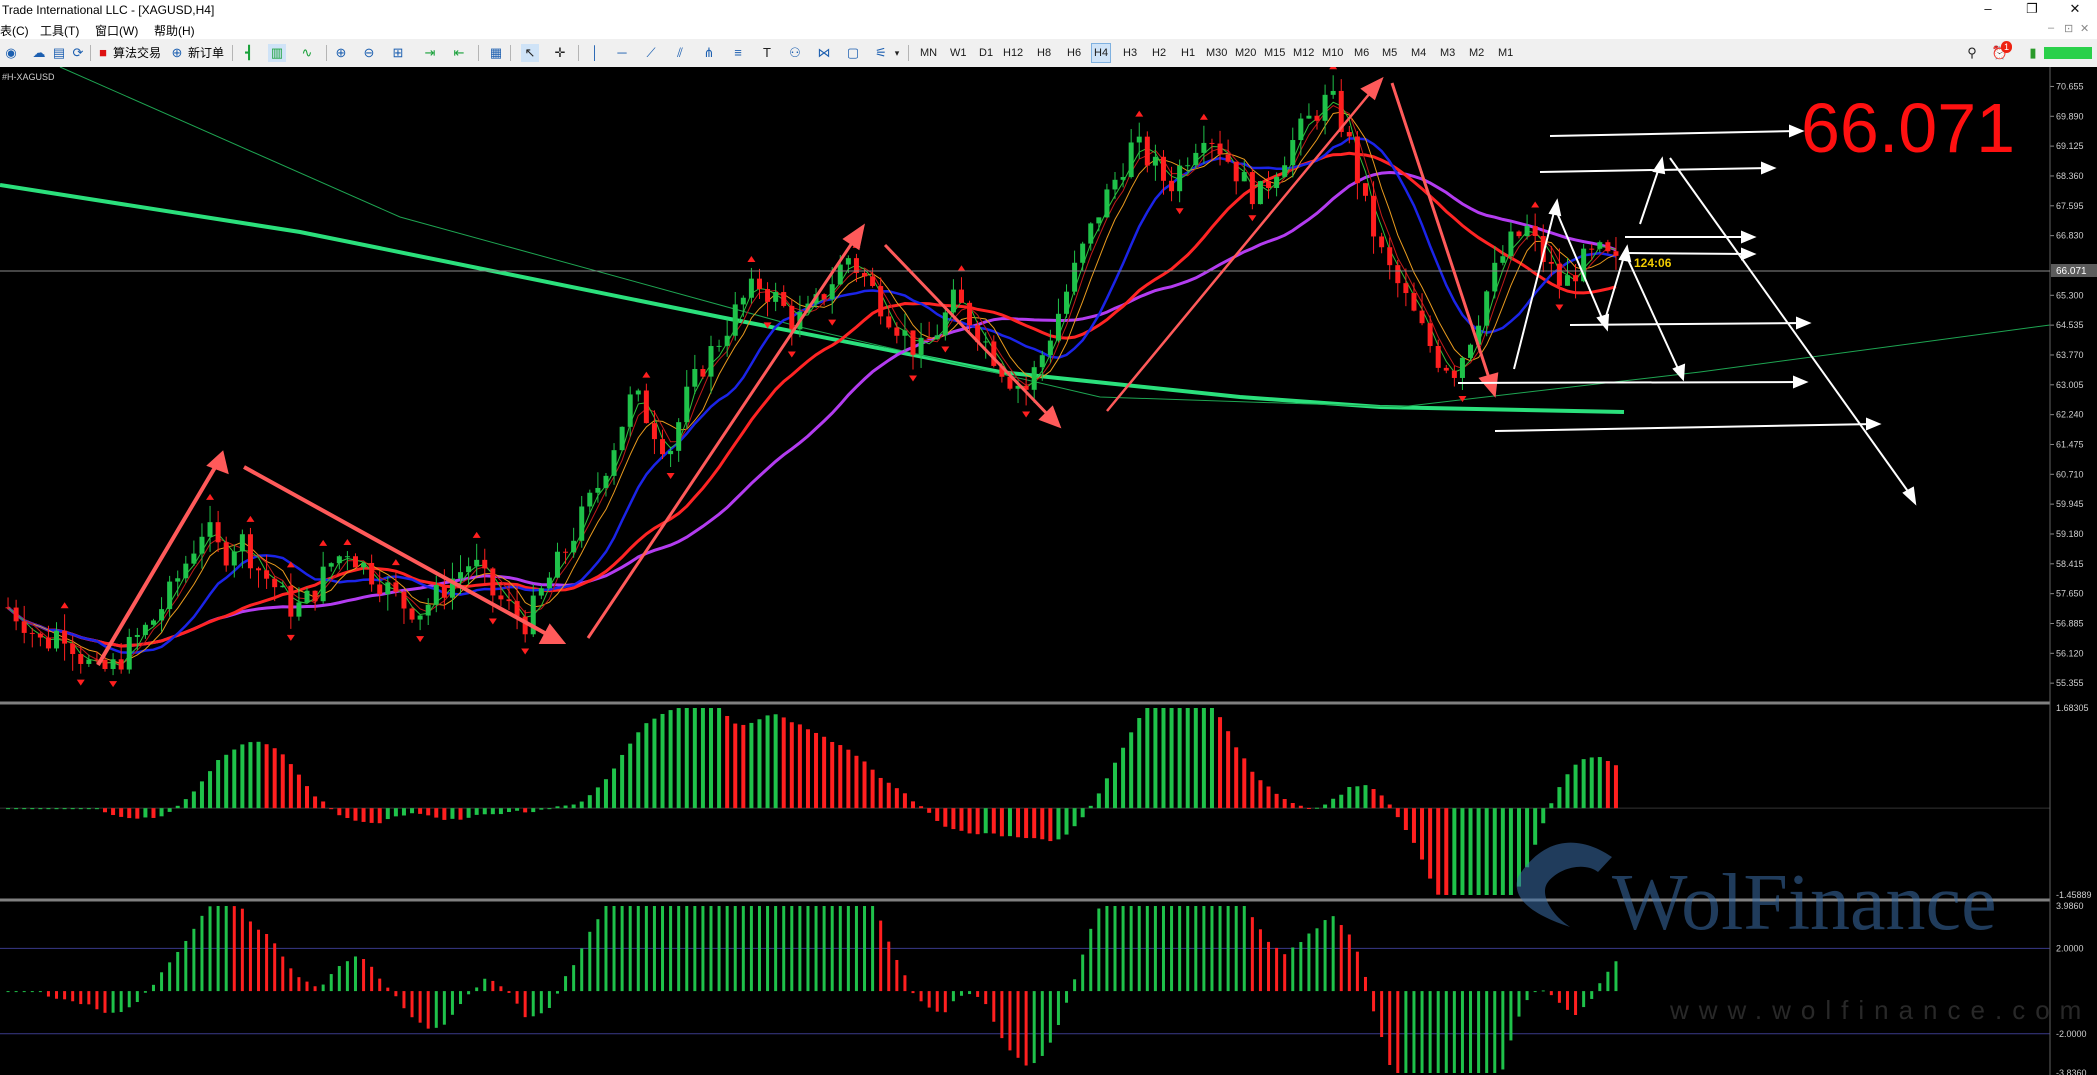  What do you see at coordinates (986, 53) in the screenshot?
I see `tab-timeframe: D1` at bounding box center [986, 53].